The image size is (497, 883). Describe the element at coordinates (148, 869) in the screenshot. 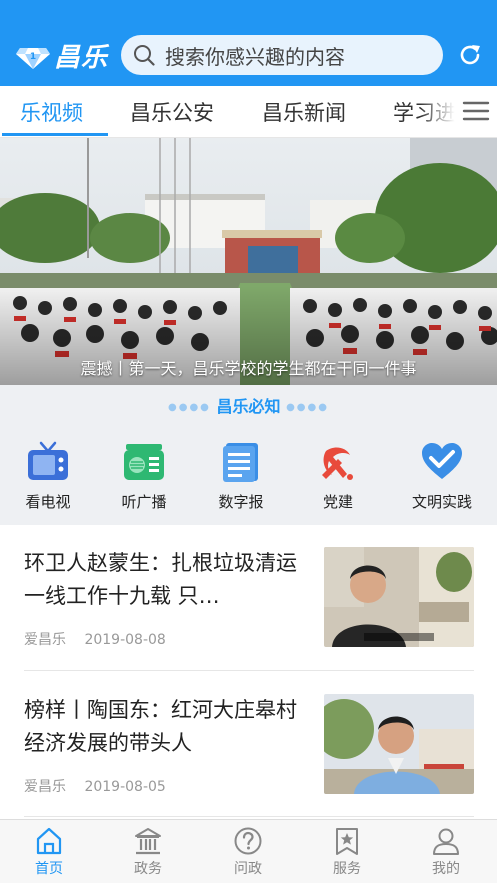

I see `nav-label: 政务` at that location.